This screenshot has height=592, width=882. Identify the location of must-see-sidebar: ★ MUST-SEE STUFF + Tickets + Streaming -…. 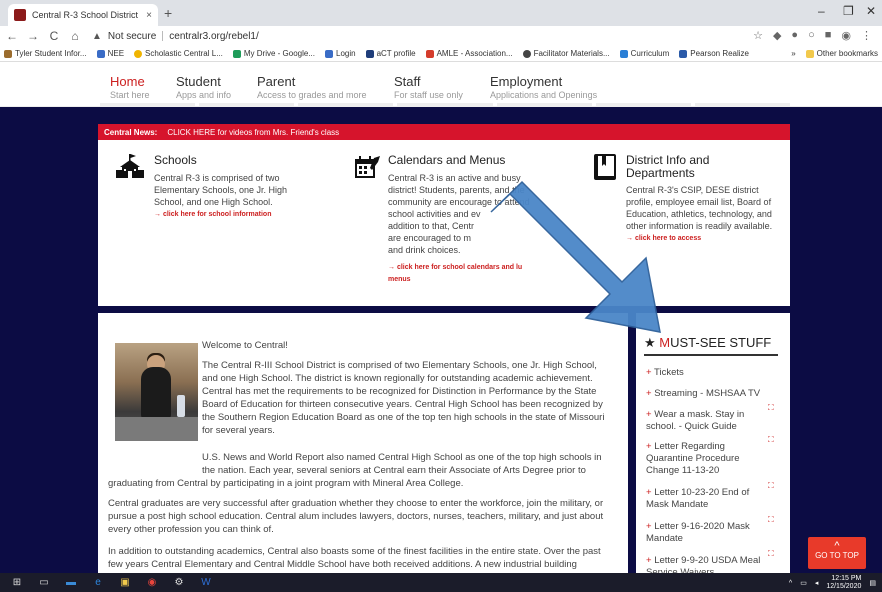
(713, 443).